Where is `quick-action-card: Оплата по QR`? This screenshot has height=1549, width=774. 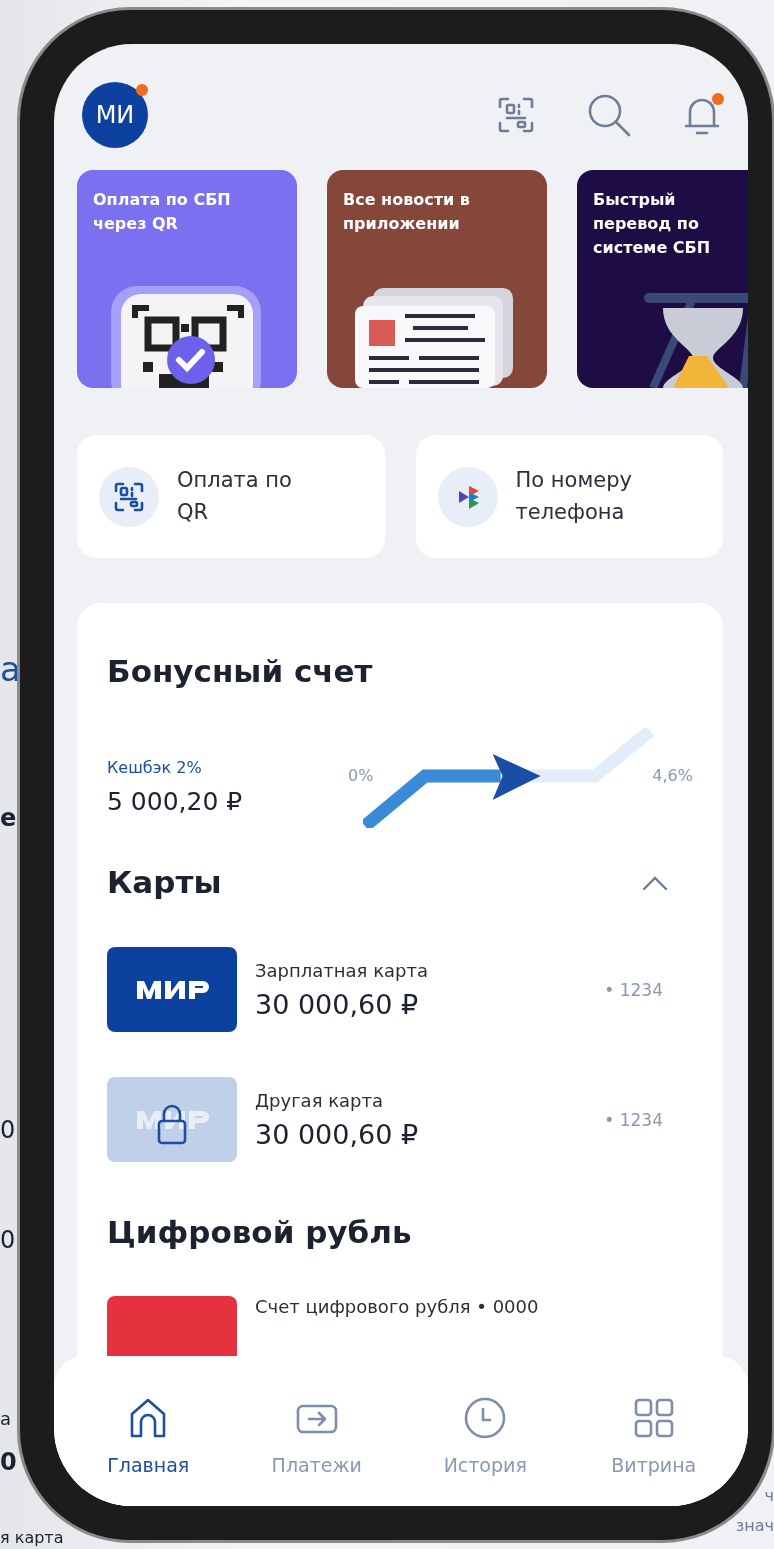
quick-action-card: Оплата по QR is located at coordinates (231, 496).